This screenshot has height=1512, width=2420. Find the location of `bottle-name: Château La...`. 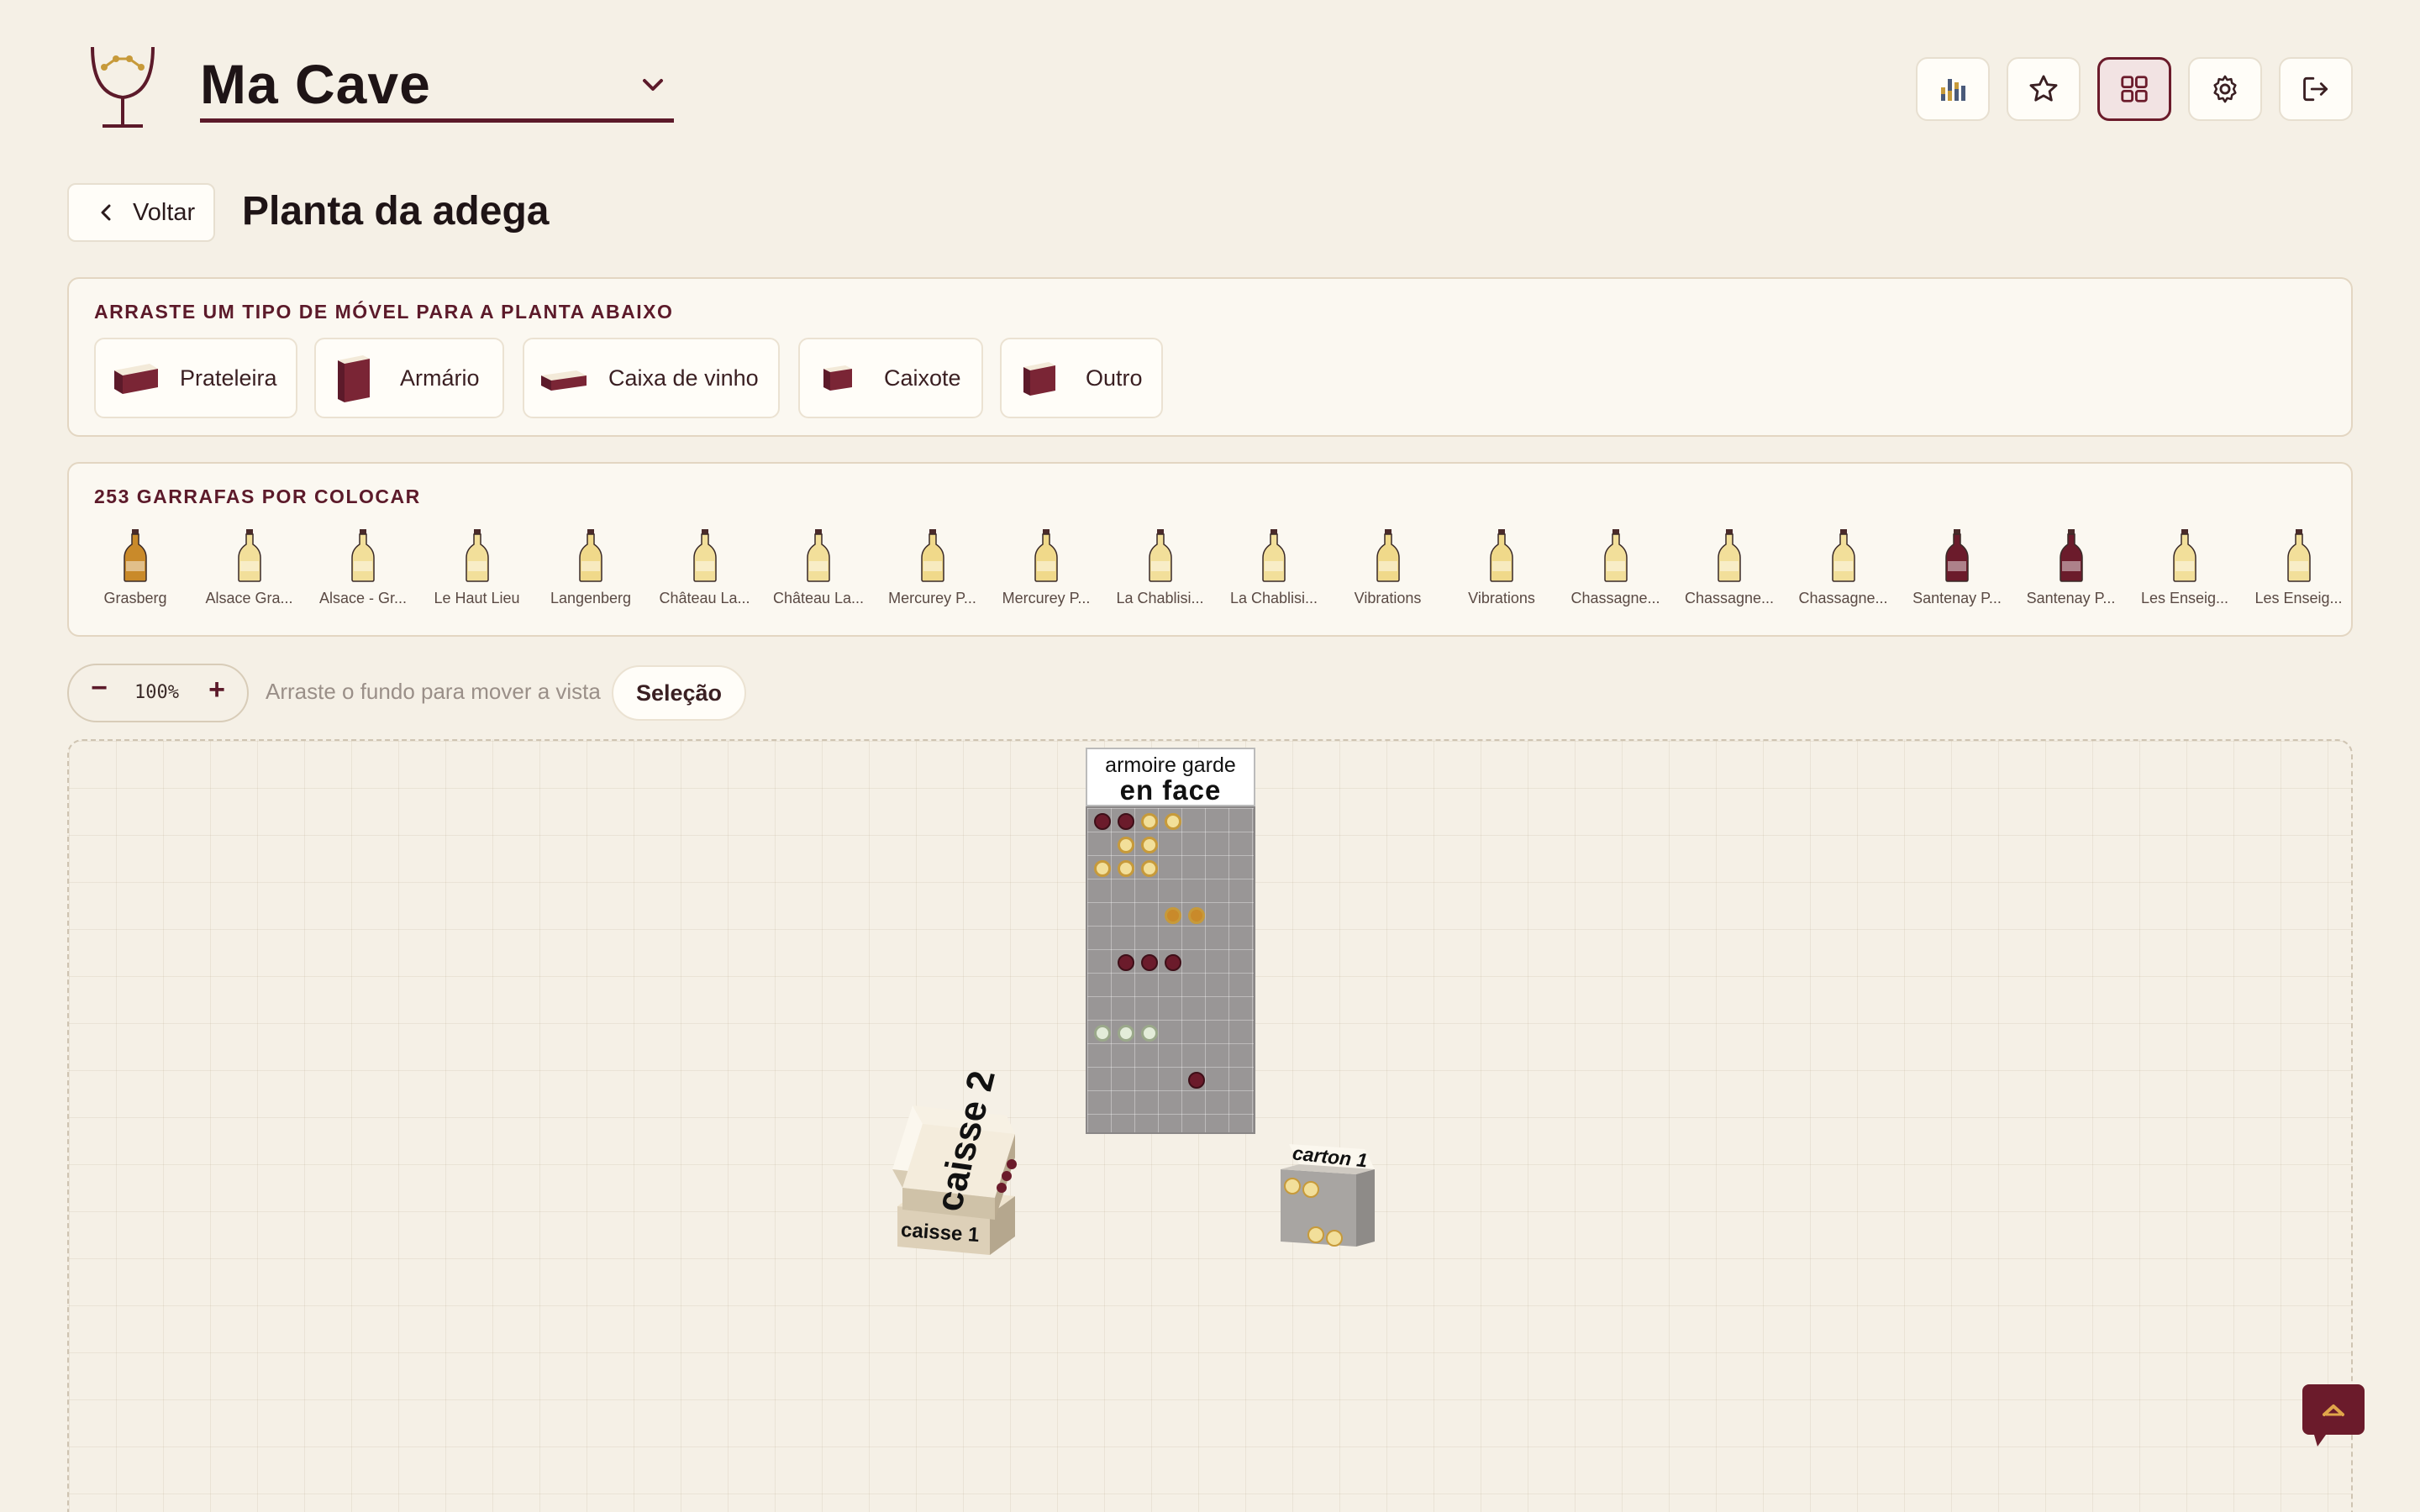

bottle-name: Château La... is located at coordinates (818, 598).